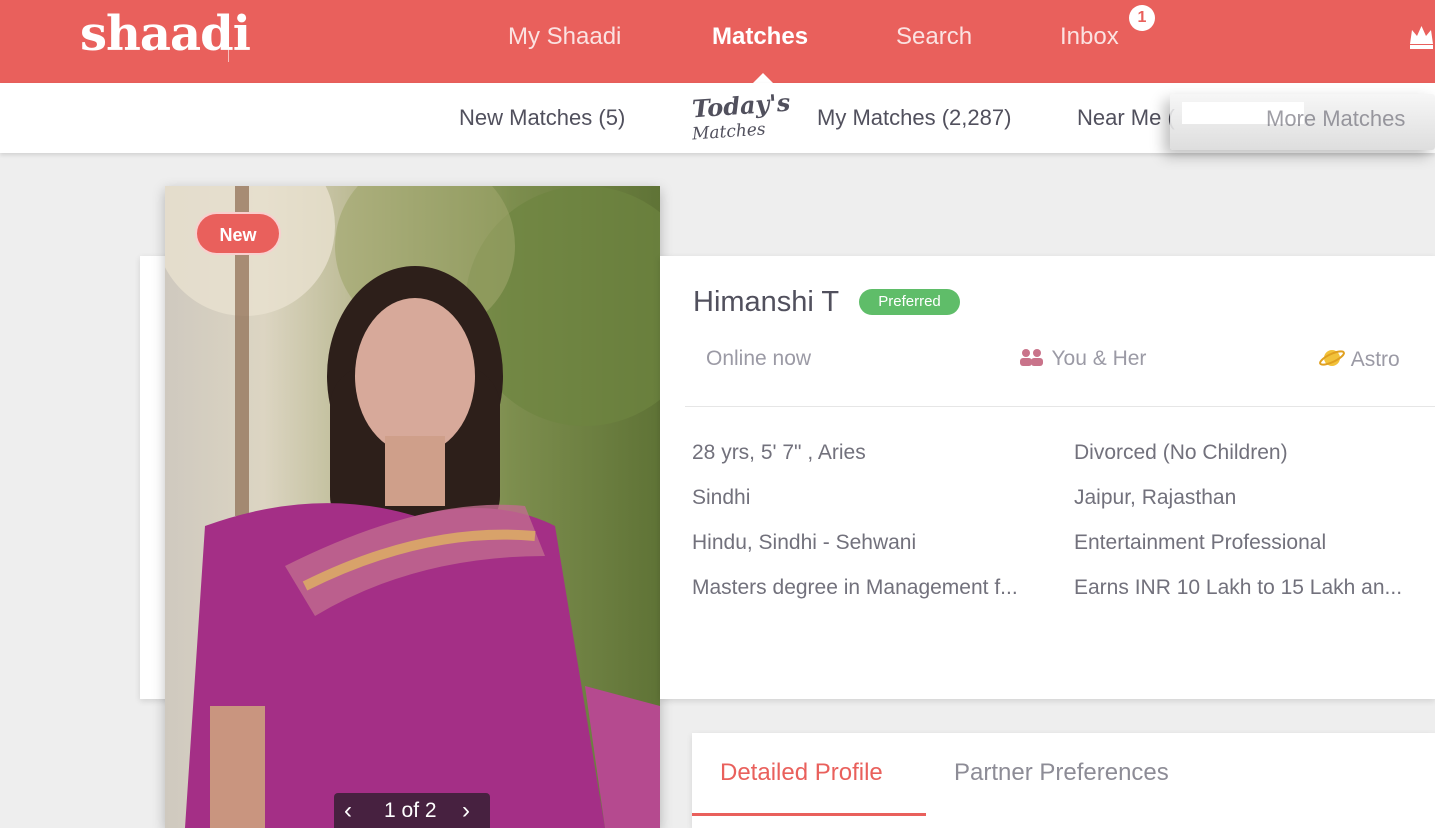 This screenshot has height=828, width=1435. Describe the element at coordinates (238, 233) in the screenshot. I see `new-profile-badge: New` at that location.